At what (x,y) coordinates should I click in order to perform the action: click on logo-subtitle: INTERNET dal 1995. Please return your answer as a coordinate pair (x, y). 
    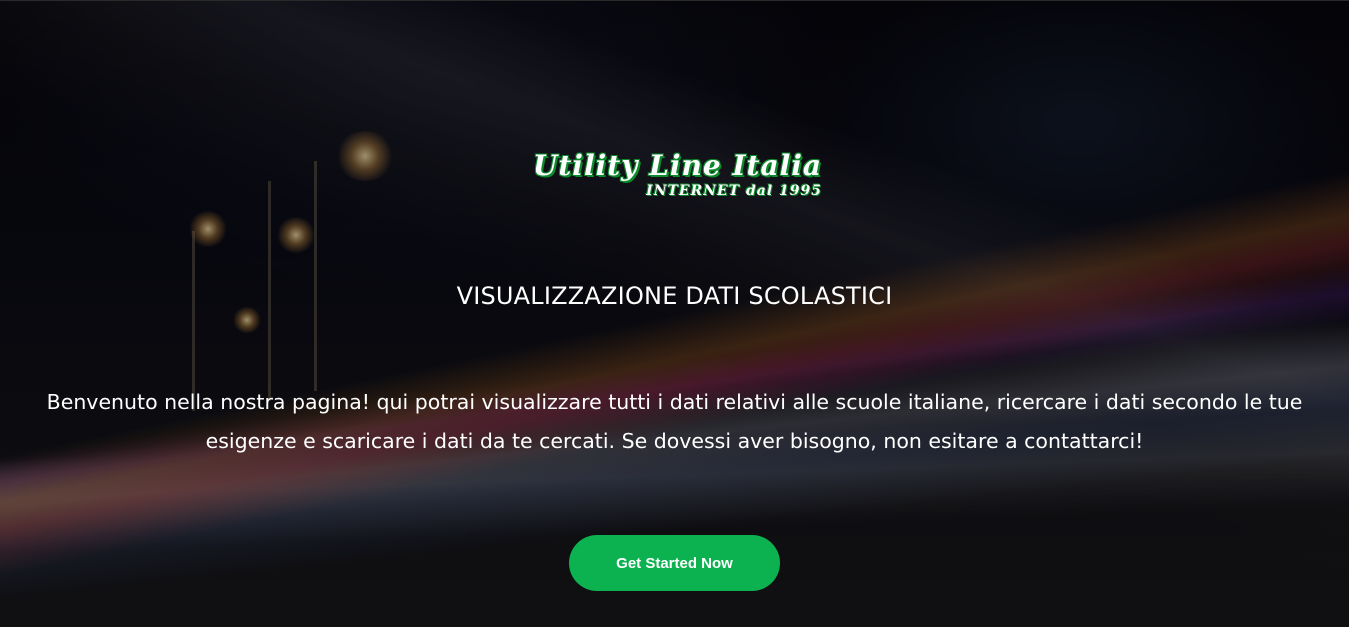
    Looking at the image, I should click on (734, 191).